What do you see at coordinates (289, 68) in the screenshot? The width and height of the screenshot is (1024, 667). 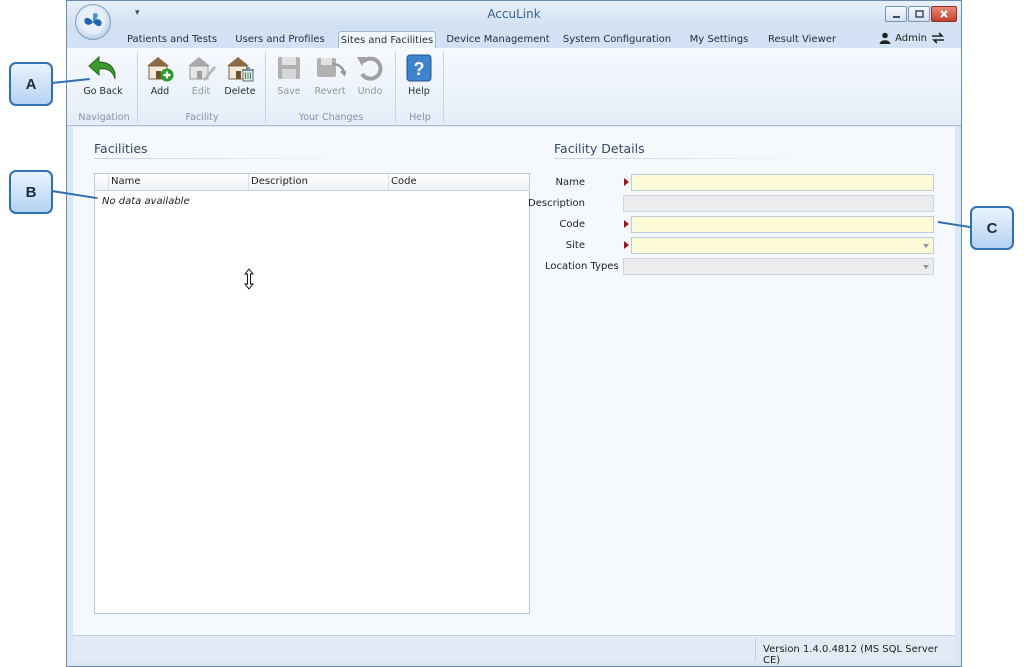 I see `save-icon` at bounding box center [289, 68].